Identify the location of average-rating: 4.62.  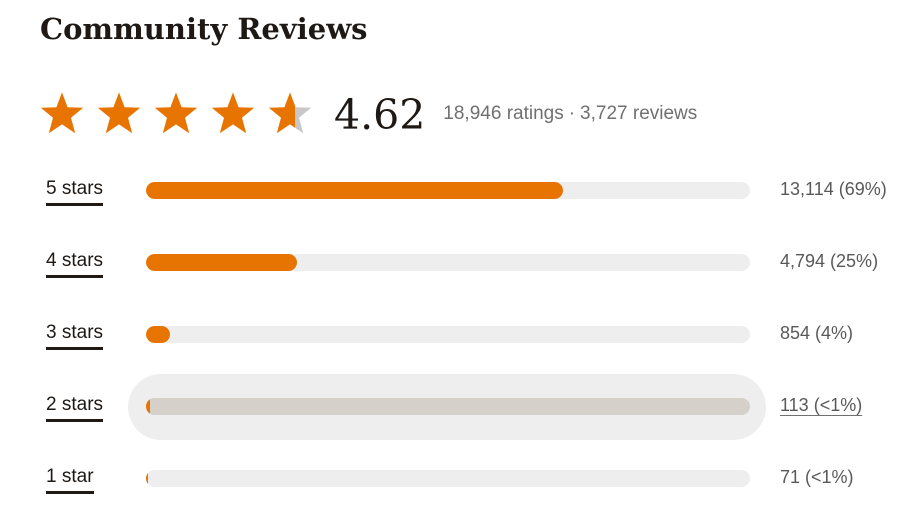
(380, 115).